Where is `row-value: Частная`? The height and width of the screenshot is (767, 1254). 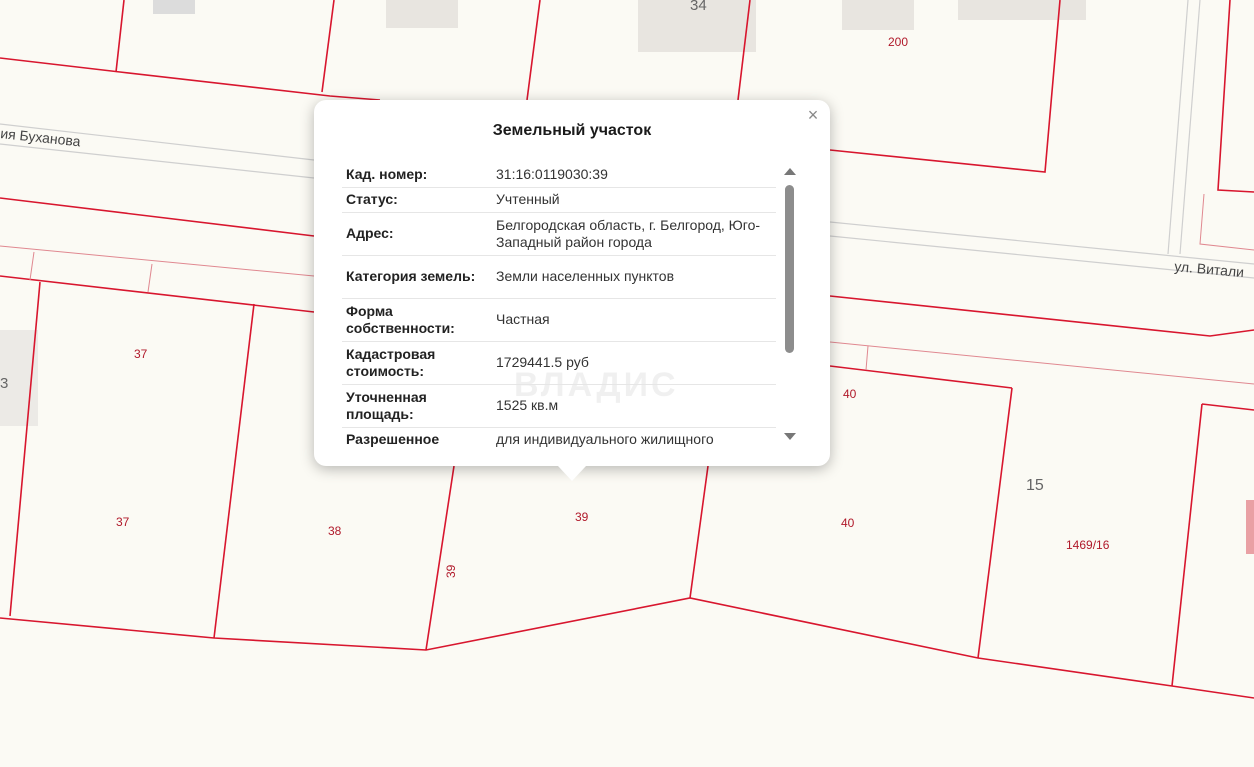
row-value: Частная is located at coordinates (633, 320).